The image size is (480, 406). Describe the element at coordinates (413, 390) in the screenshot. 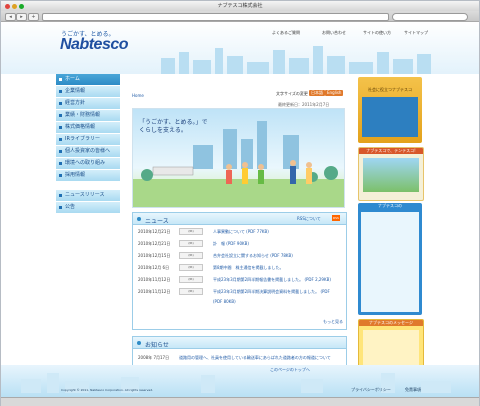

I see `footer-disclaimer-link: 免責事項` at that location.